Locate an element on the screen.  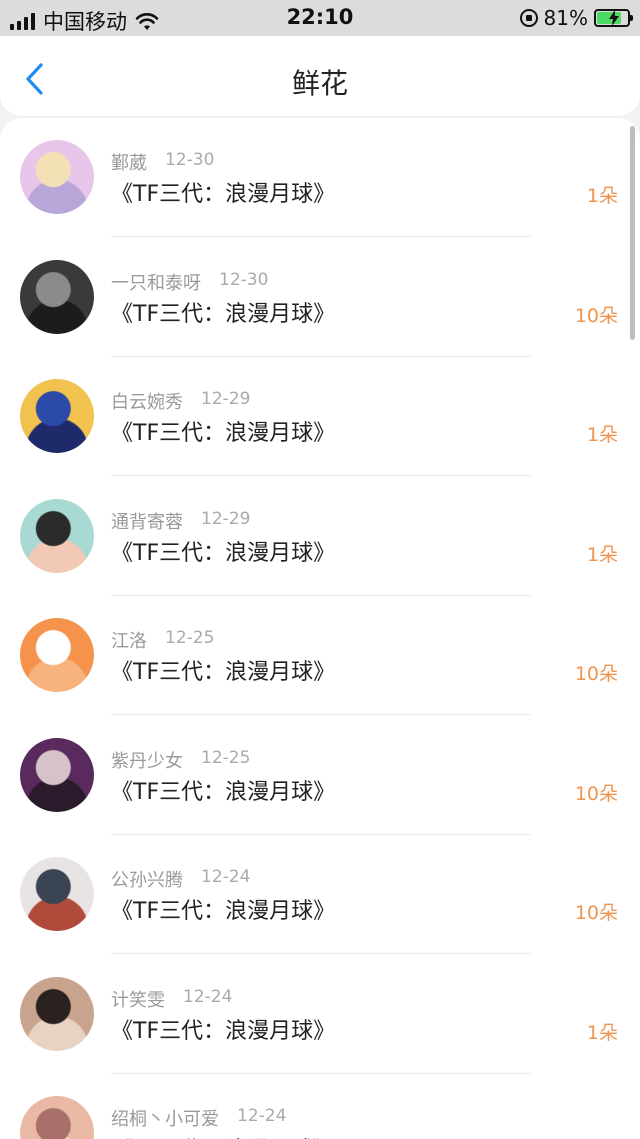
user-name: 计笑雯 is located at coordinates (138, 1000).